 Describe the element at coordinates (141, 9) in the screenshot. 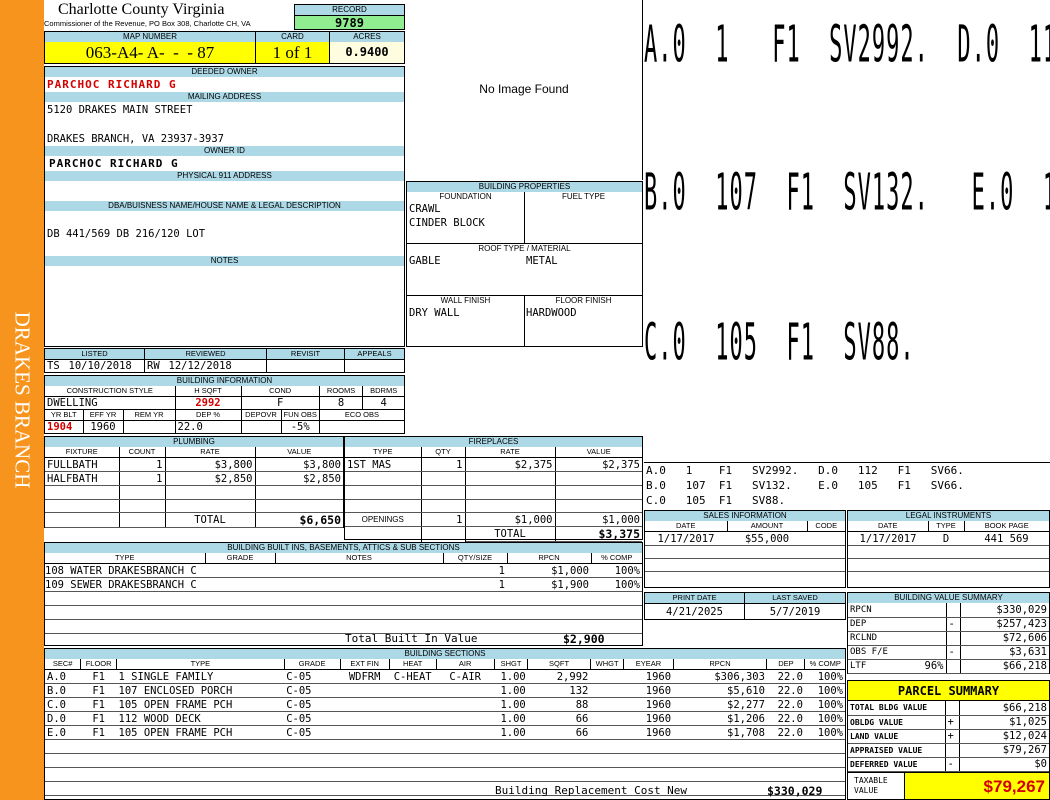

I see `county-title: Charlotte County Virginia` at that location.